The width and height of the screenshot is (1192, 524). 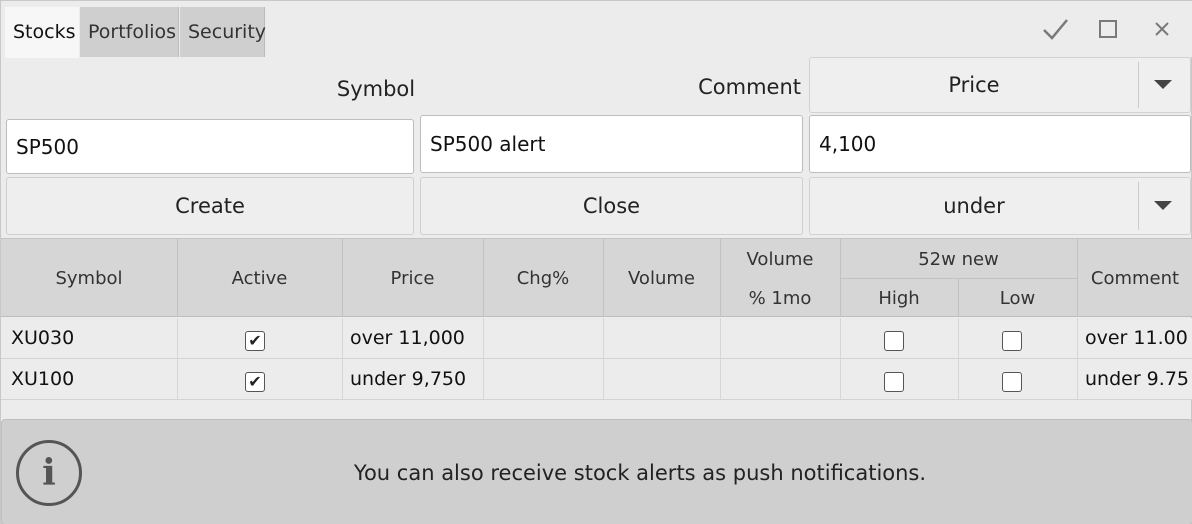 What do you see at coordinates (1134, 278) in the screenshot?
I see `col-comment: Comment` at bounding box center [1134, 278].